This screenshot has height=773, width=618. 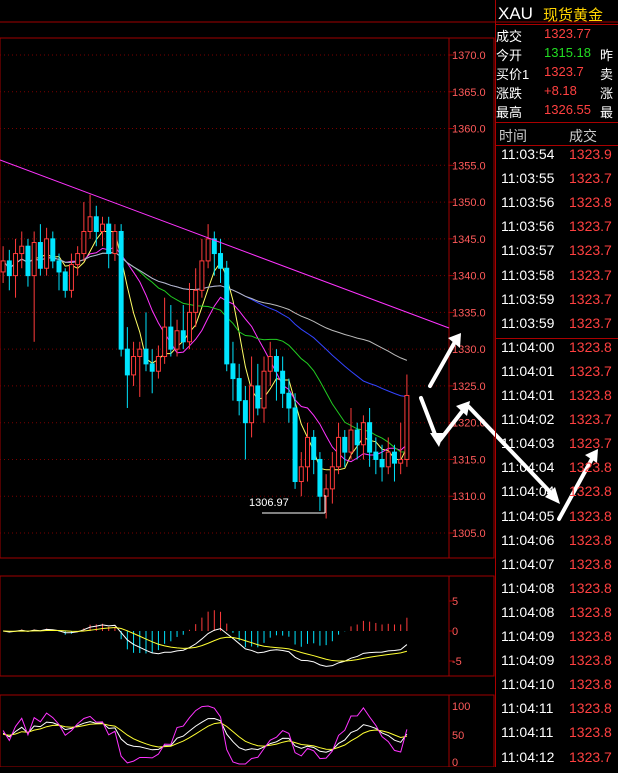 I want to click on price-axis-label: 1325.0, so click(x=469, y=387).